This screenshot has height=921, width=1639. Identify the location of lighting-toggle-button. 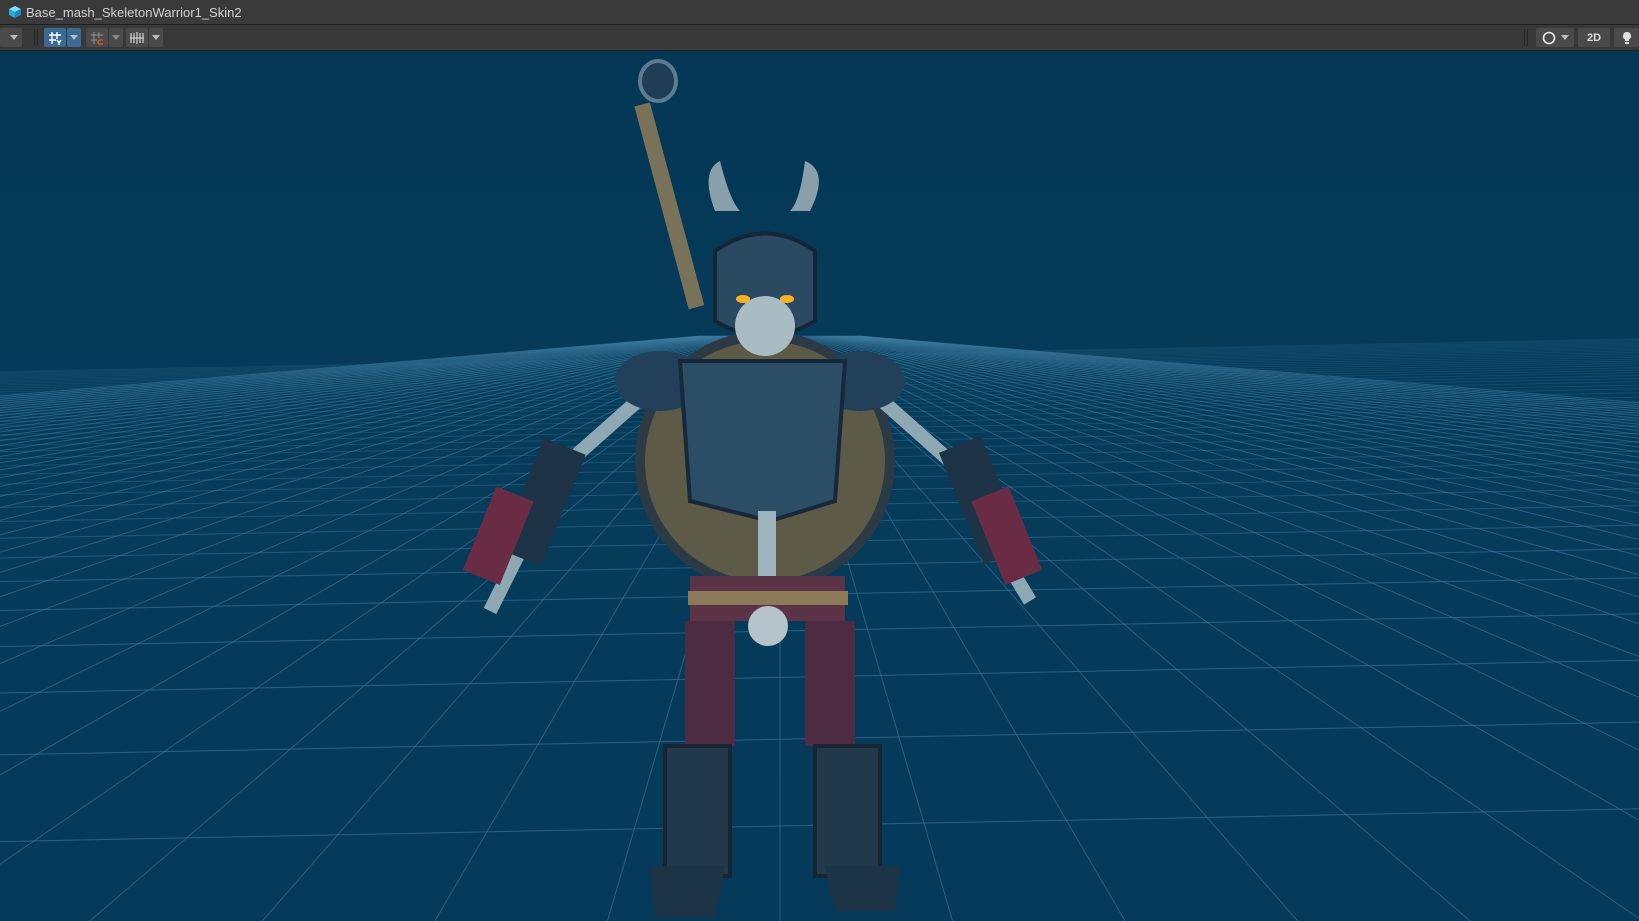
(1626, 37).